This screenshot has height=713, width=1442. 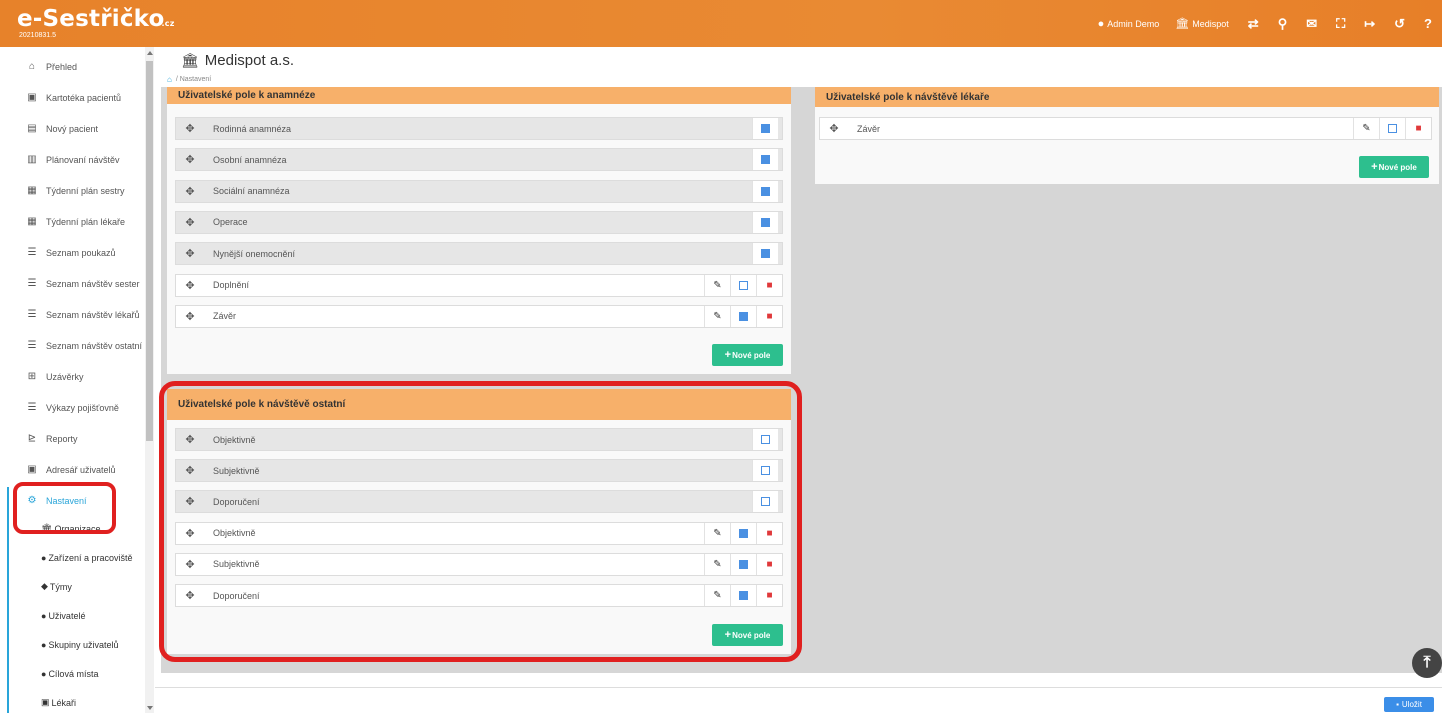 What do you see at coordinates (149, 251) in the screenshot?
I see `scroll-thumb` at bounding box center [149, 251].